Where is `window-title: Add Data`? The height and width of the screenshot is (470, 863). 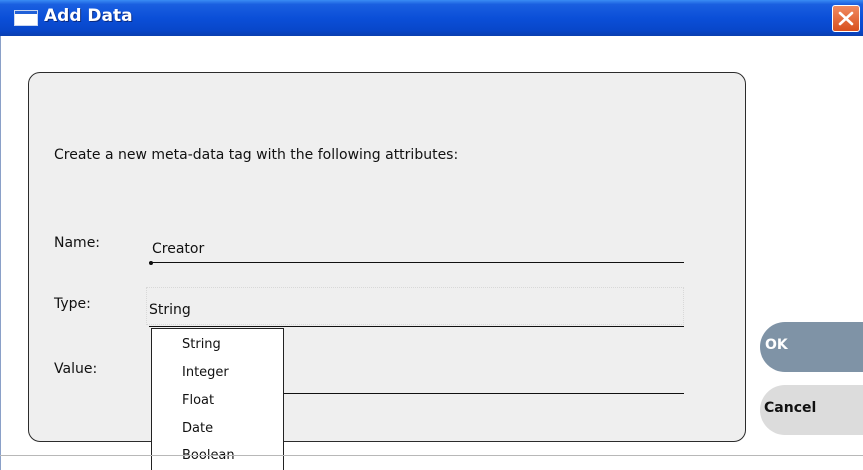
window-title: Add Data is located at coordinates (88, 16).